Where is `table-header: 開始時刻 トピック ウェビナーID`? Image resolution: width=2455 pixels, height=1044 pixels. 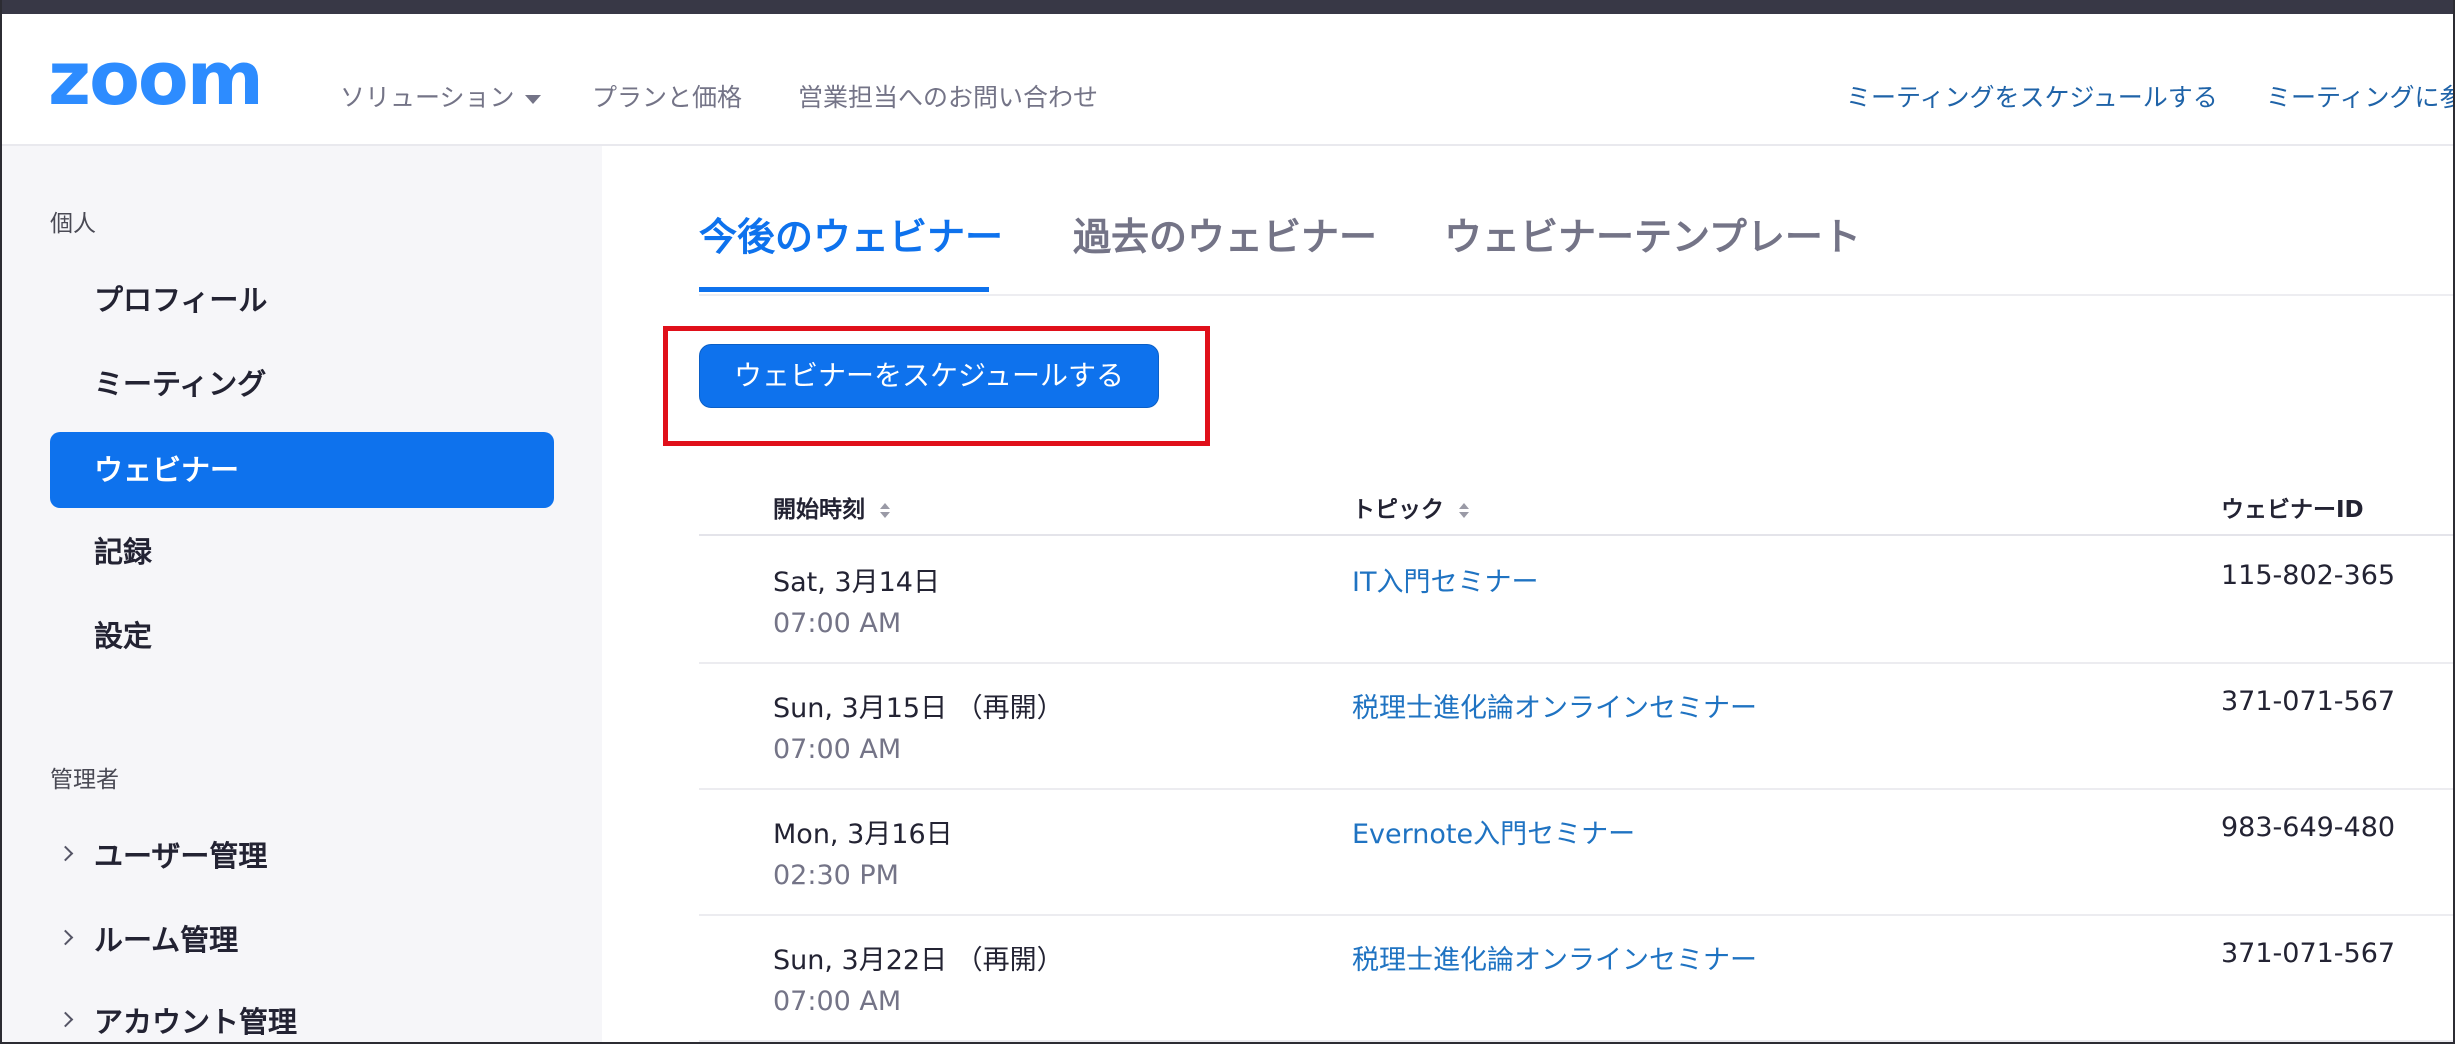
table-header: 開始時刻 トピック ウェビナーID is located at coordinates (1576, 500).